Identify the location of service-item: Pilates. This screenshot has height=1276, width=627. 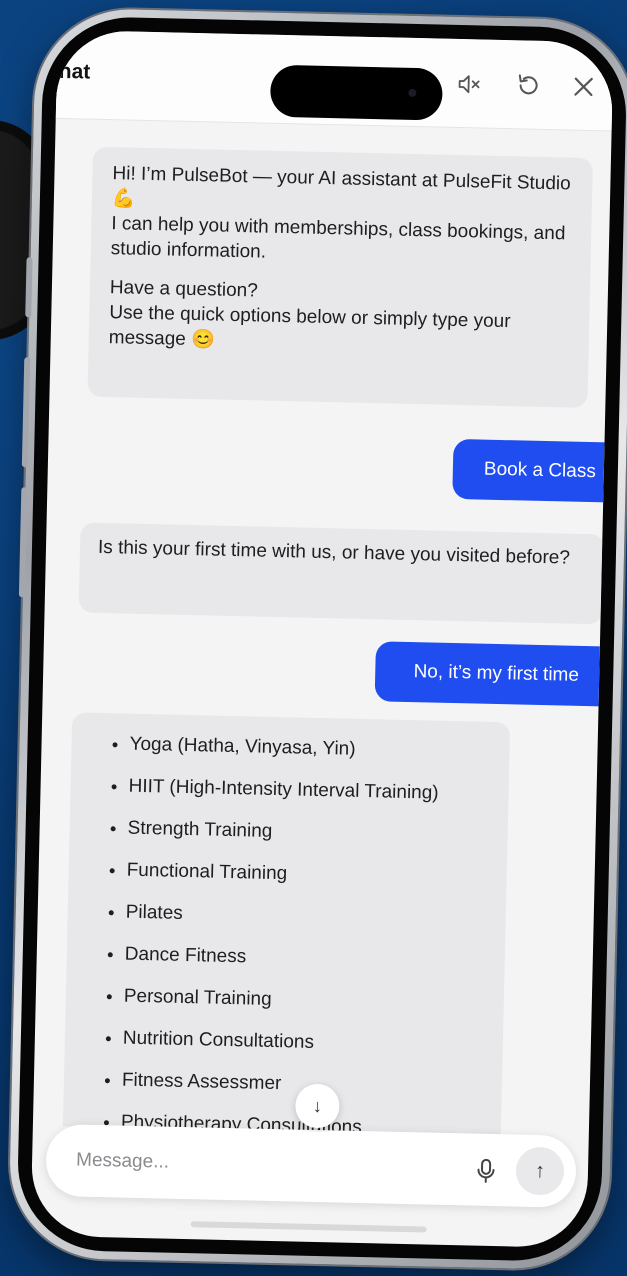
(315, 917).